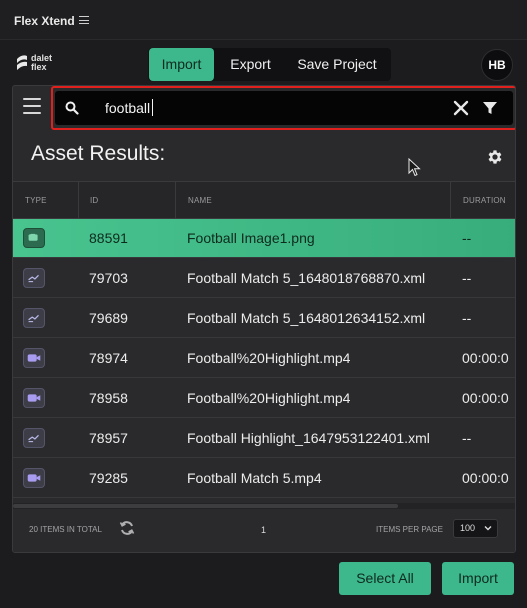 This screenshot has height=608, width=527. I want to click on panel-menu-icon, so click(32, 106).